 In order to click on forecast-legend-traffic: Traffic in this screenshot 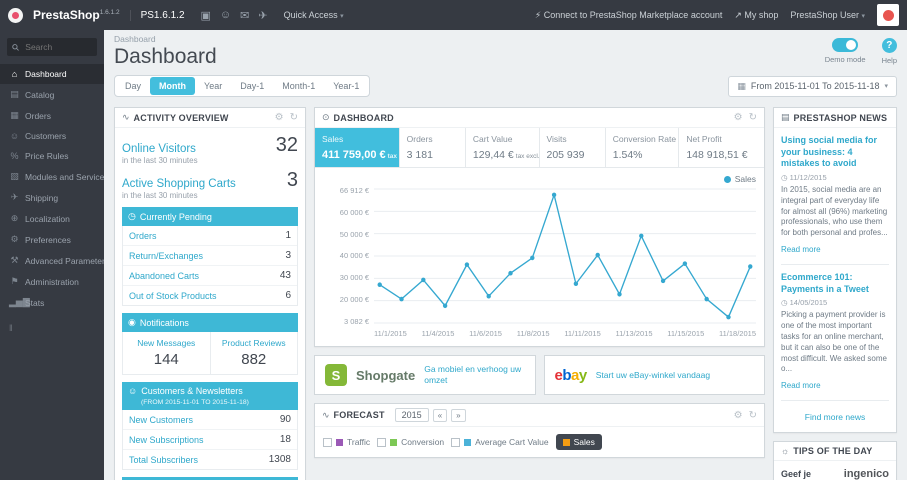, I will do `click(346, 442)`.